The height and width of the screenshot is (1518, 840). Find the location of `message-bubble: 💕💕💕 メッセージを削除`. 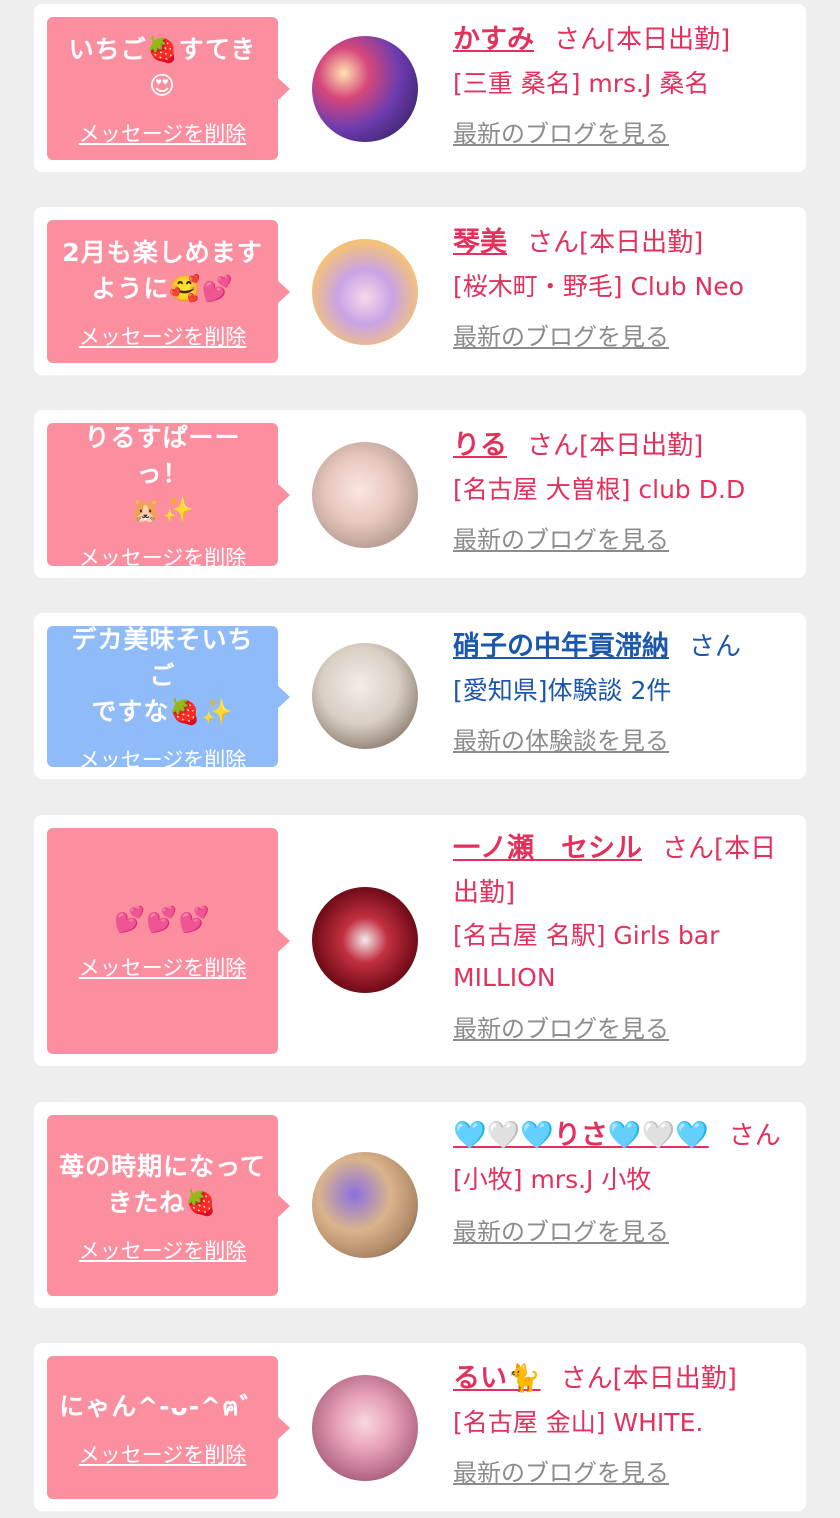

message-bubble: 💕💕💕 メッセージを削除 is located at coordinates (168, 941).